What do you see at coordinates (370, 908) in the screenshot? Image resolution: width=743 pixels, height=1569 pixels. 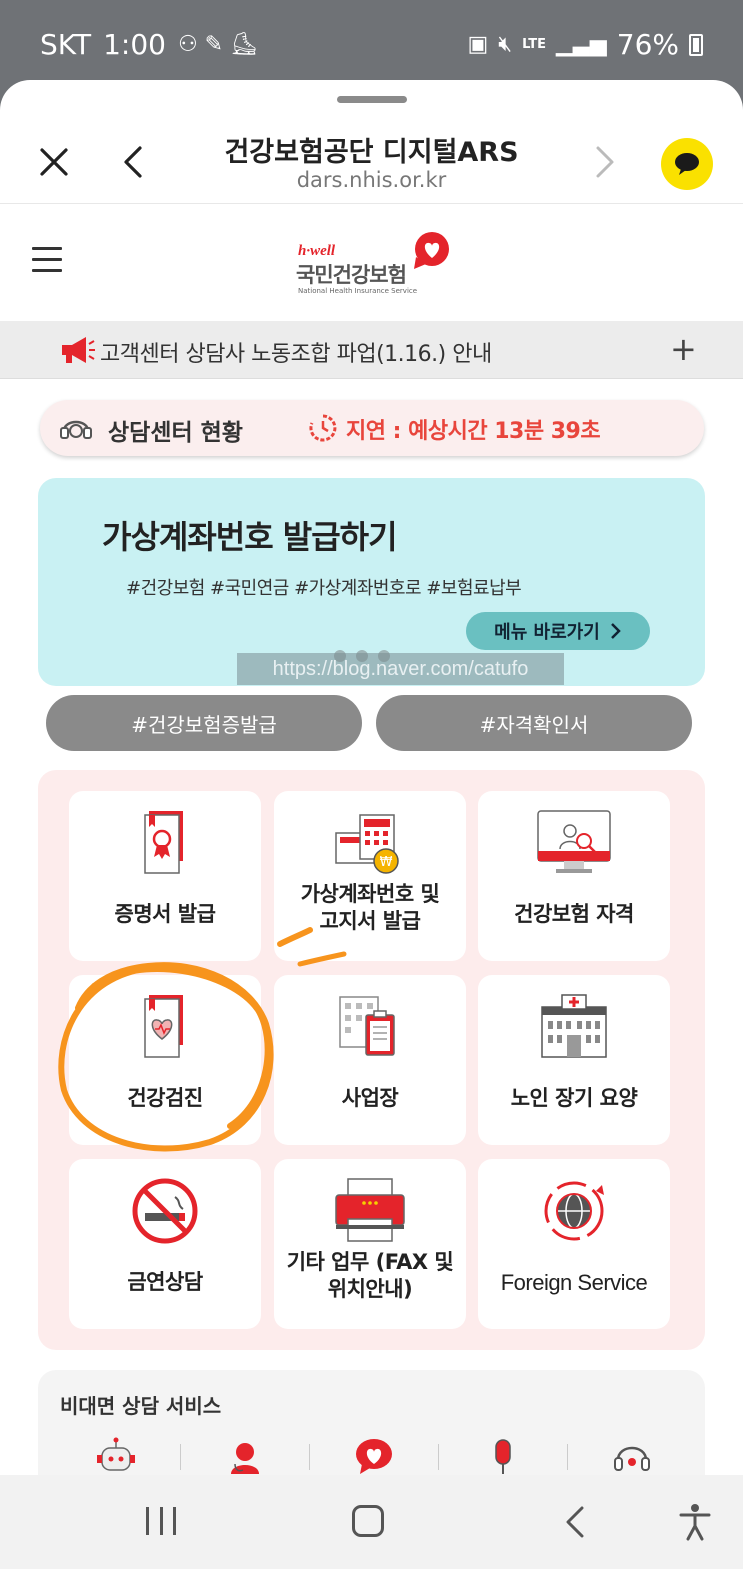 I see `menu-label: 가상계좌번호 및고지서 발급` at bounding box center [370, 908].